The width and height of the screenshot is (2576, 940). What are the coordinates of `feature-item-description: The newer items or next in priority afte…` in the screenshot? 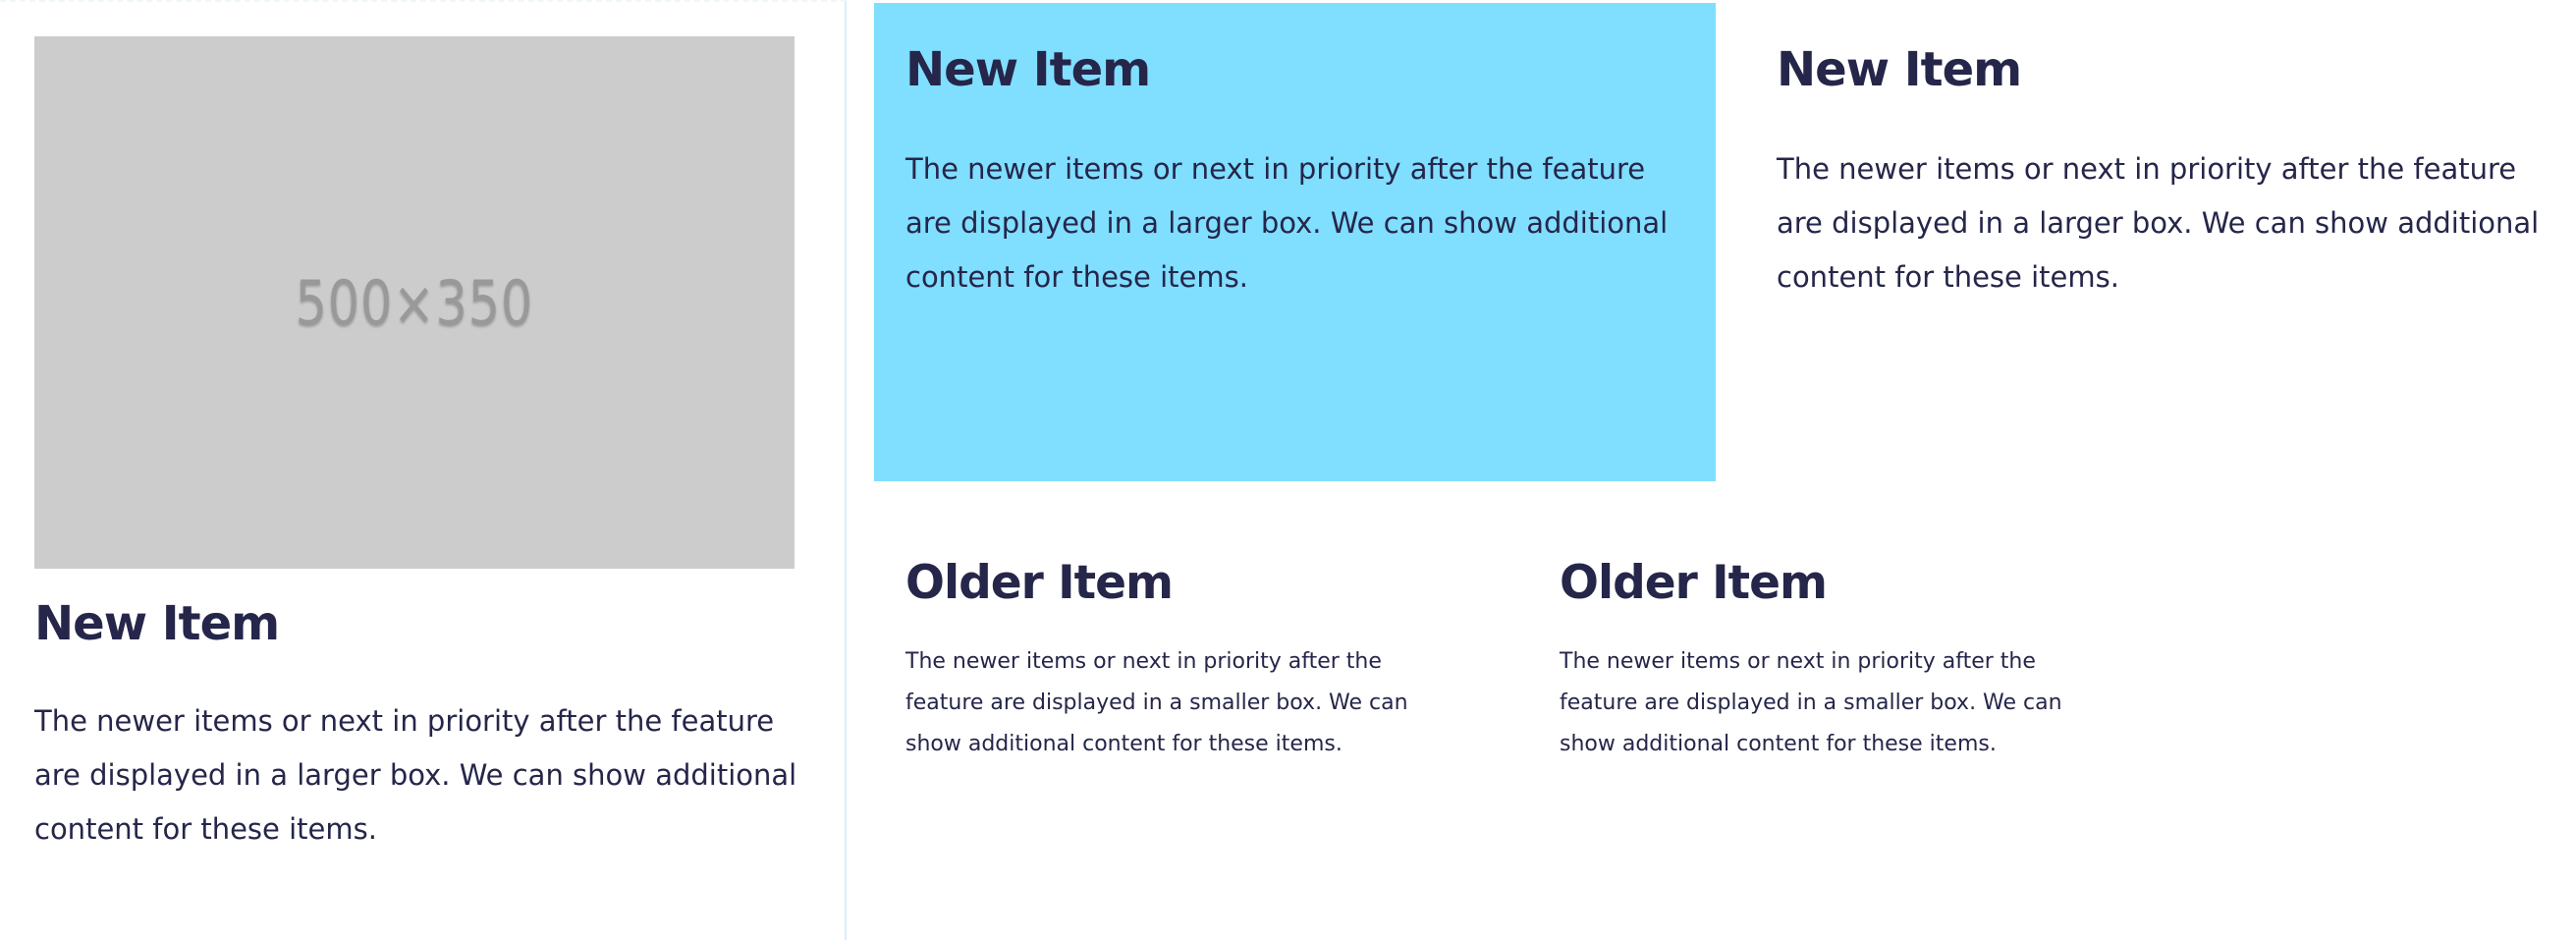 It's located at (415, 775).